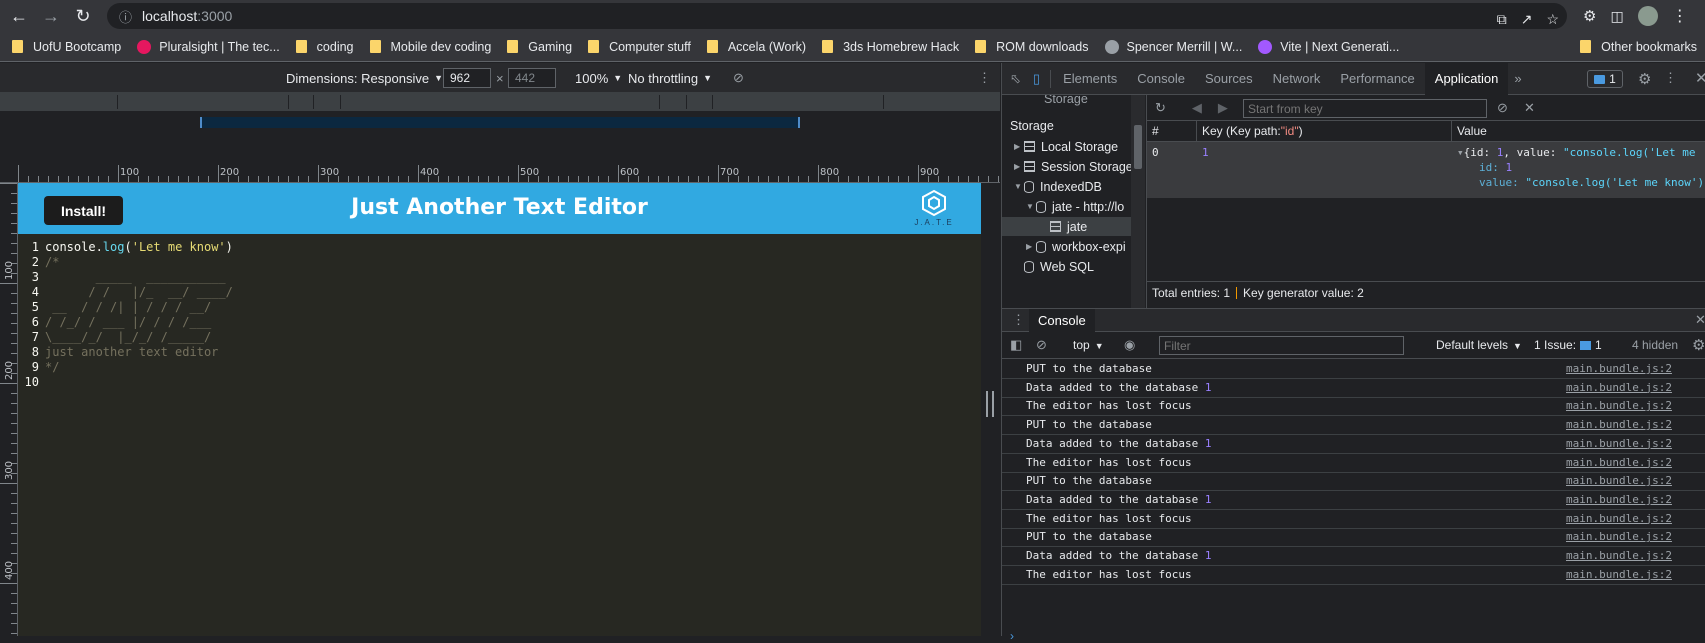  I want to click on sidebar-toggle-icon: ◧, so click(1016, 345).